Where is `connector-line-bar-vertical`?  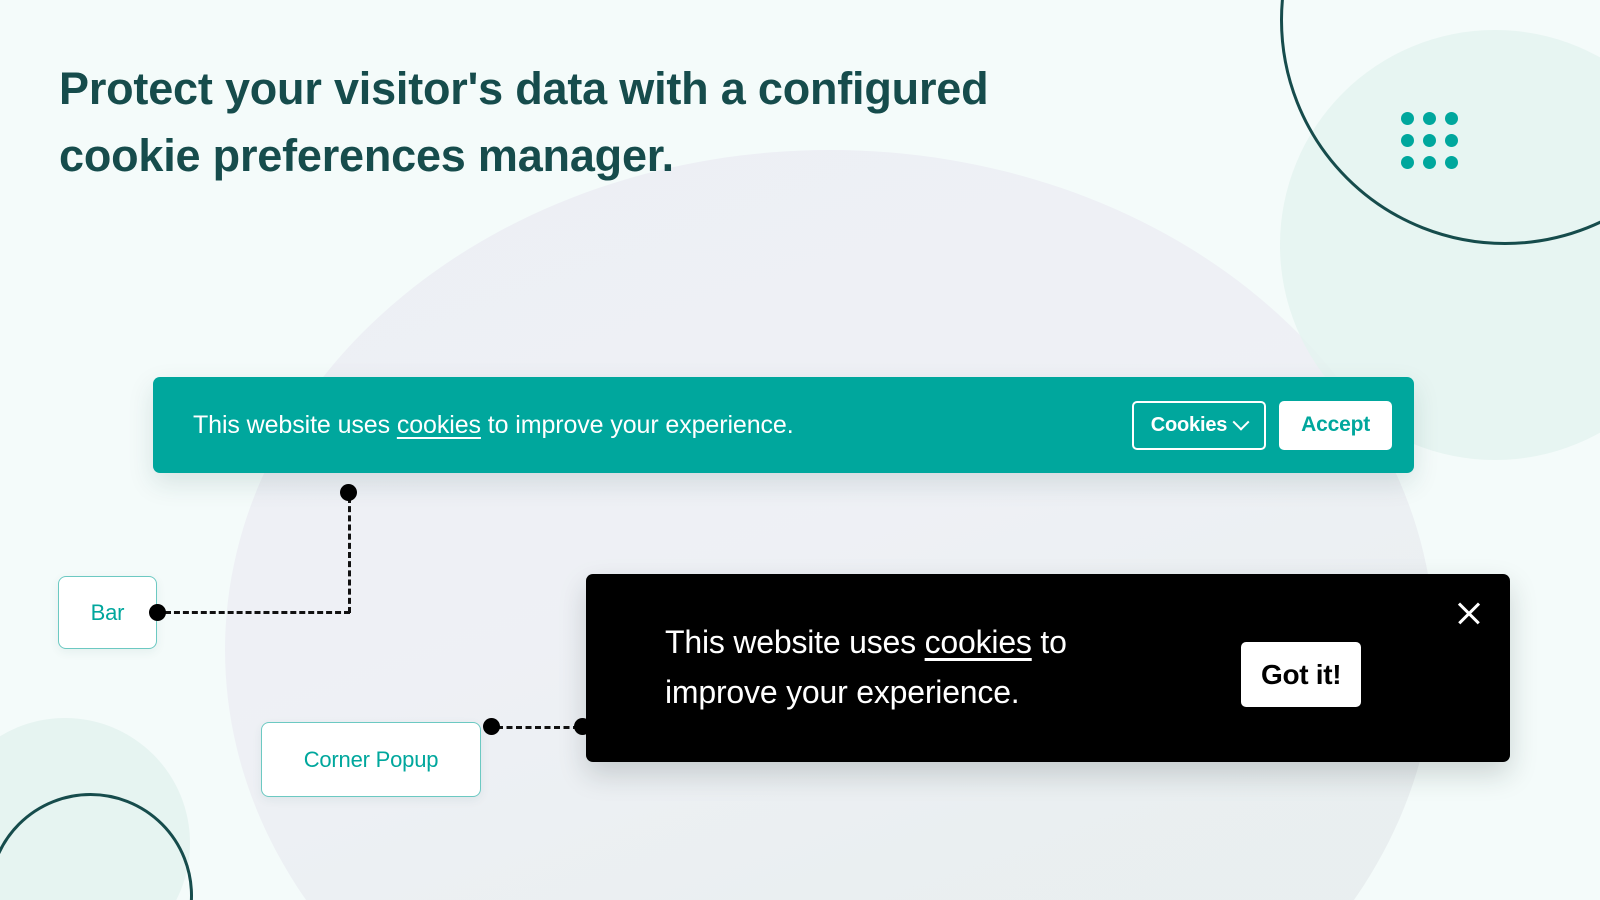 connector-line-bar-vertical is located at coordinates (349, 555).